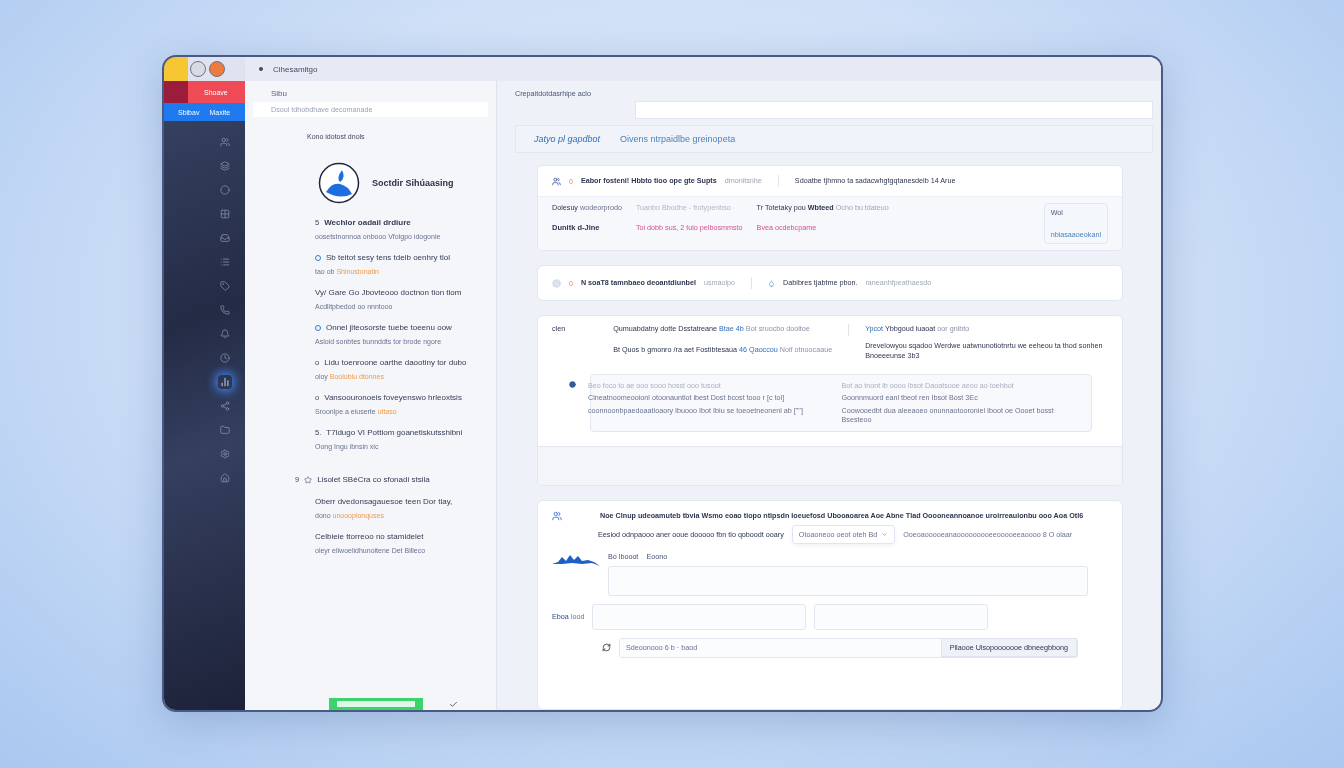 This screenshot has width=1344, height=768. Describe the element at coordinates (367, 222) in the screenshot. I see `item-title: Wechlor oadail drdiure` at that location.